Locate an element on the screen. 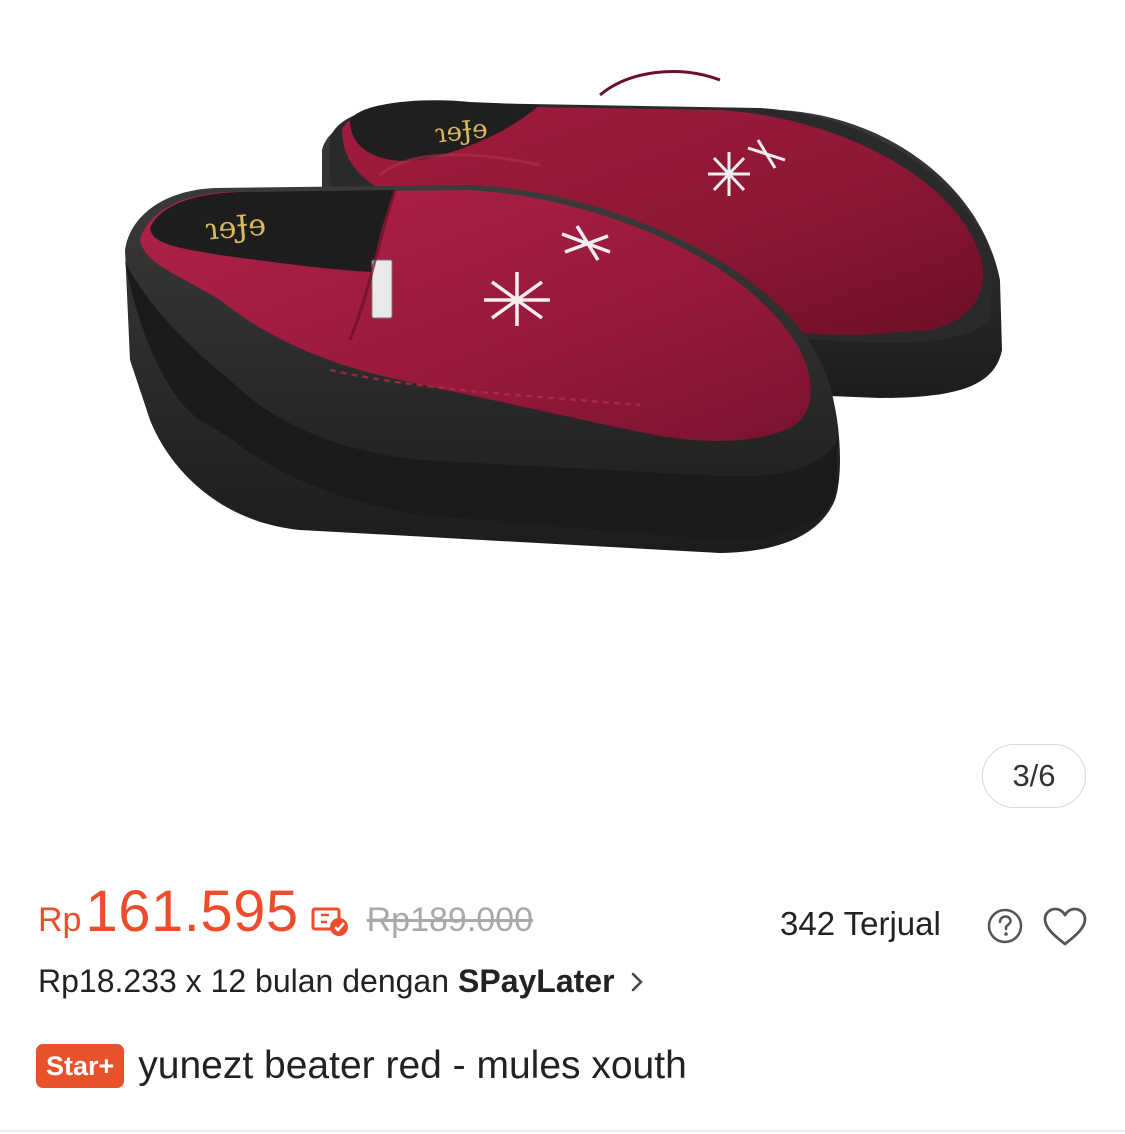  chevron-right-icon is located at coordinates (637, 981).